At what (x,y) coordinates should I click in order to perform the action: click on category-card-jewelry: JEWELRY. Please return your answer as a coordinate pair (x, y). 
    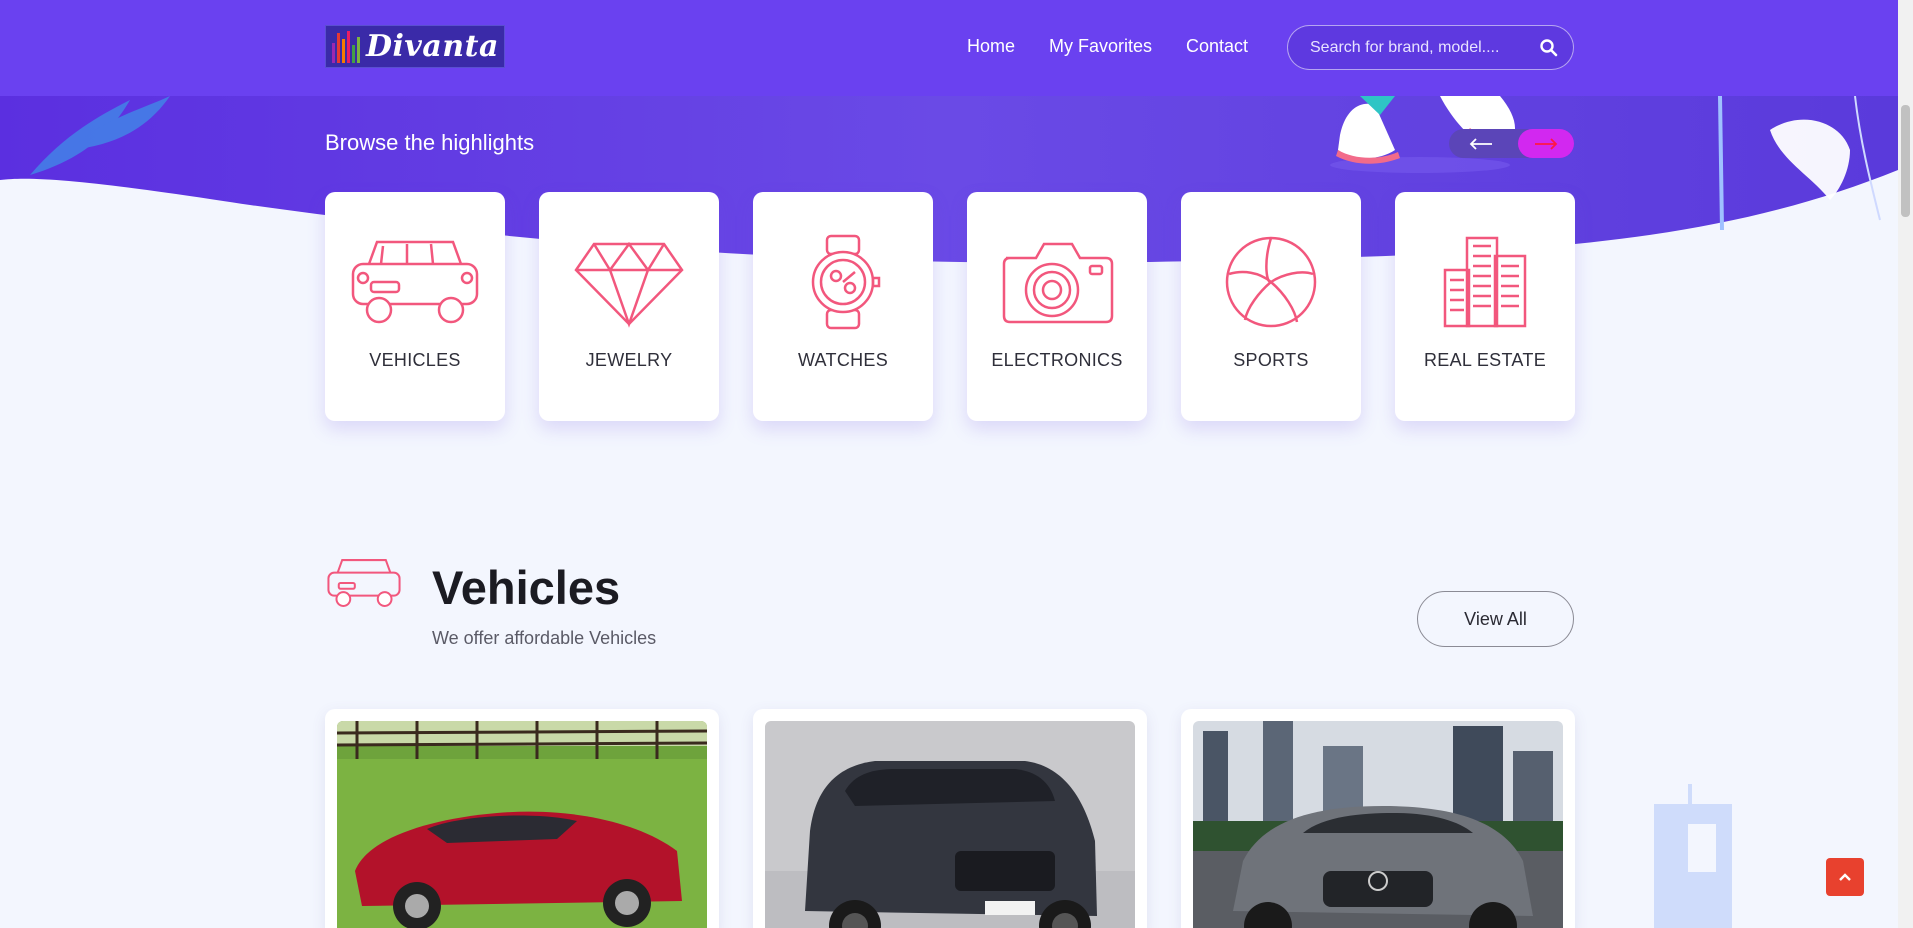
    Looking at the image, I should click on (629, 306).